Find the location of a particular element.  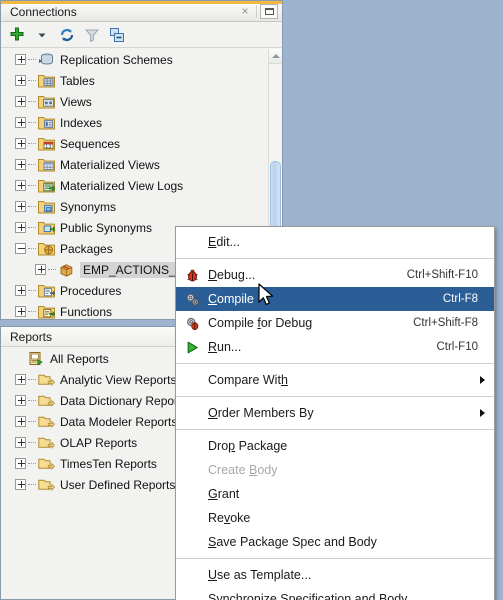

menu-item-compare-with: Compare With is located at coordinates (335, 380).